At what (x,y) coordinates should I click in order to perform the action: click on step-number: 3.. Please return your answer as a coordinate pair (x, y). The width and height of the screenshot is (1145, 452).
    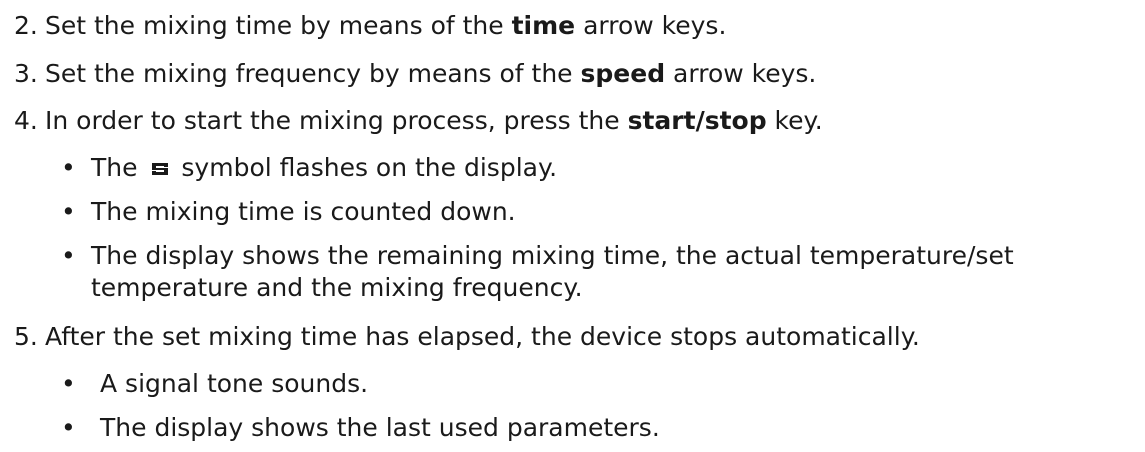
    Looking at the image, I should click on (26, 73).